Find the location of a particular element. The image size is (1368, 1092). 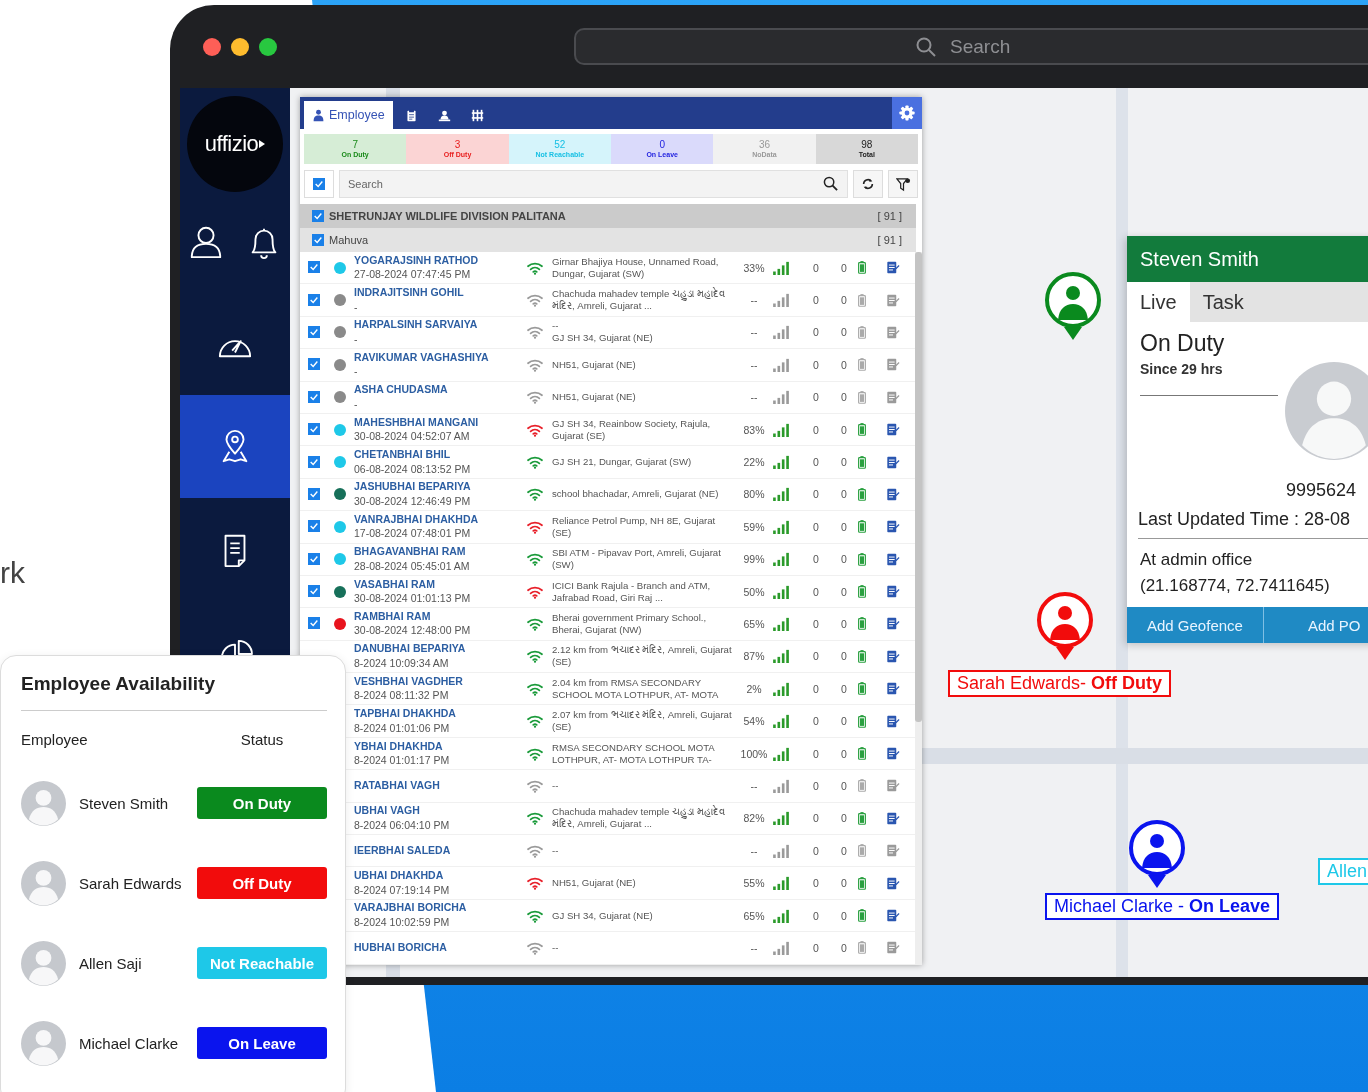

filter-button is located at coordinates (903, 184).